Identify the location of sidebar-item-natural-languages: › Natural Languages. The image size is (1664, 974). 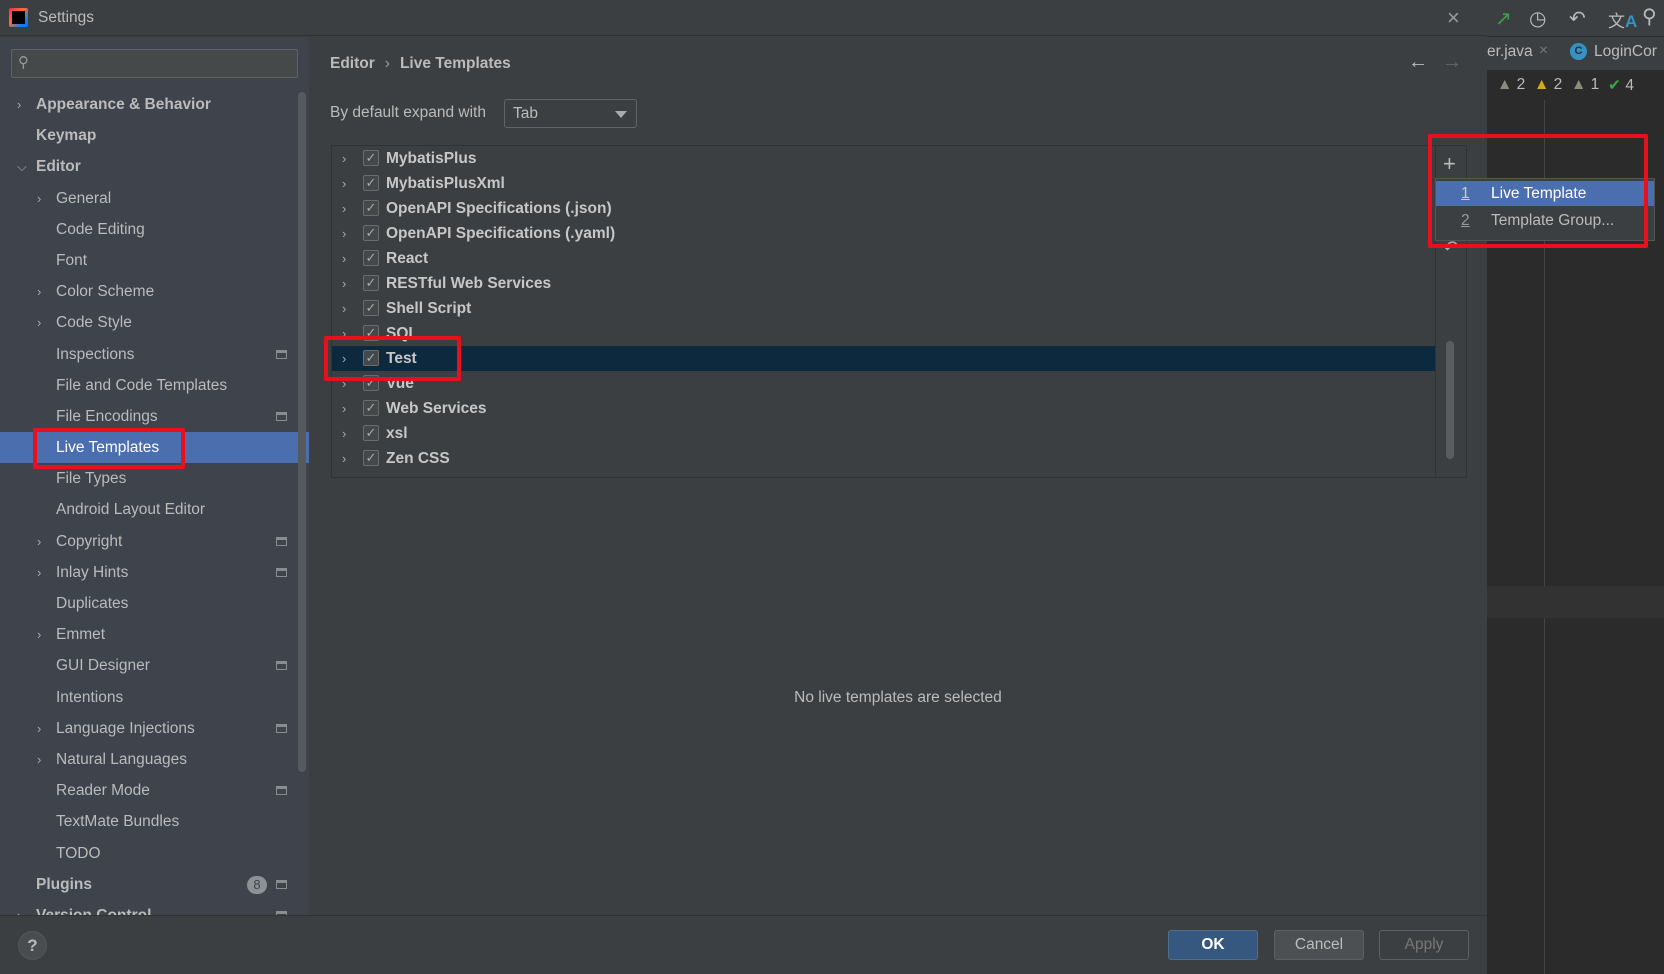
(154, 759).